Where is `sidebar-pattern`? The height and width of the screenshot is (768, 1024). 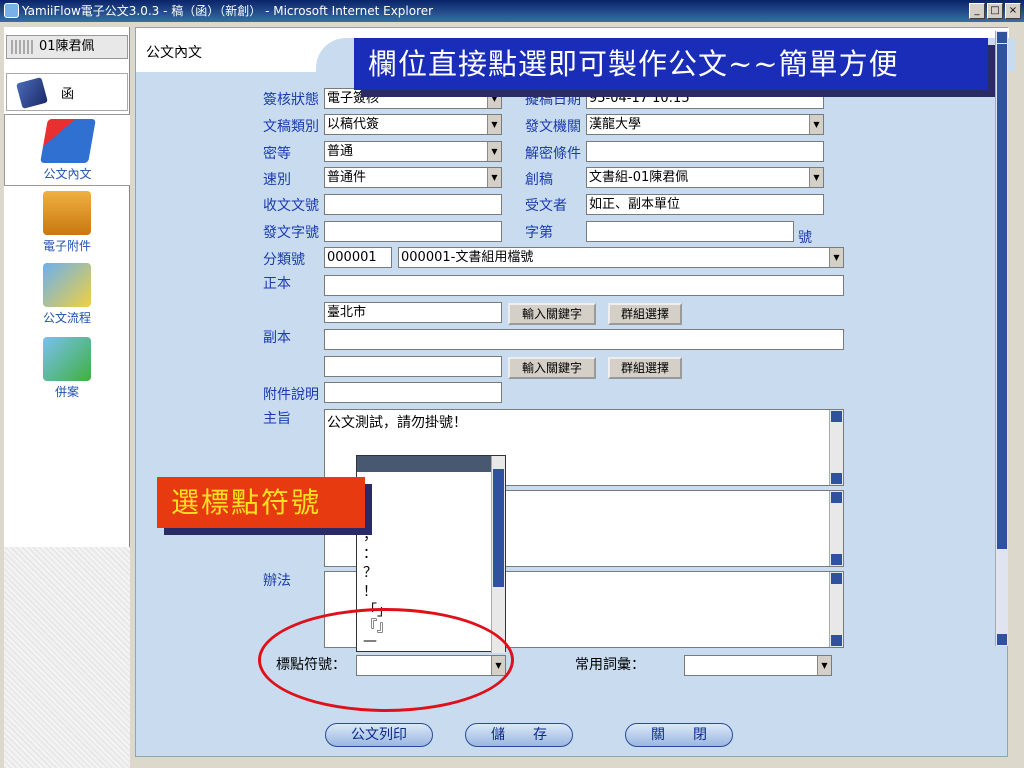 sidebar-pattern is located at coordinates (67, 657).